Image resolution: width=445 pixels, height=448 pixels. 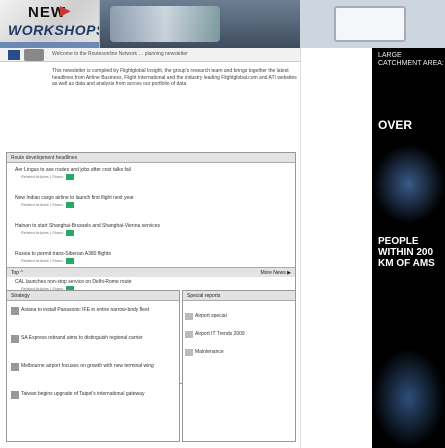 I want to click on strategy-heading: Strategy, so click(x=93, y=296).